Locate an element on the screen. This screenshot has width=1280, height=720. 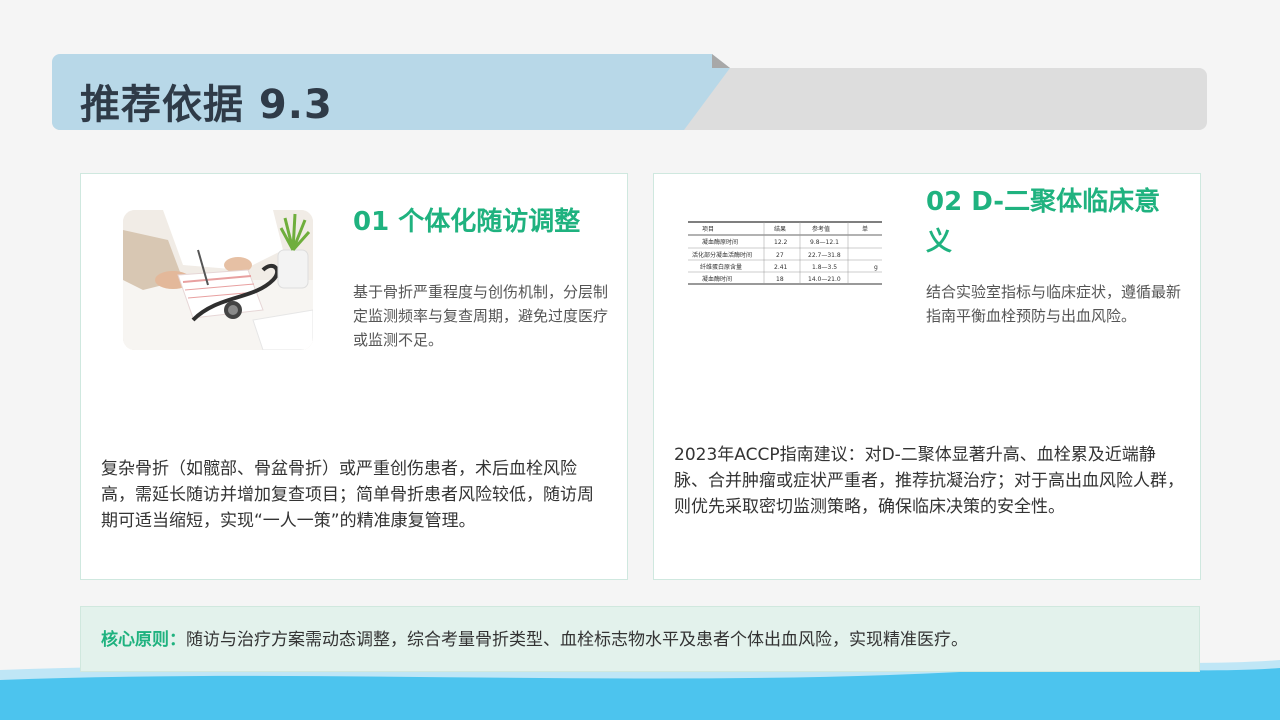
lab-table-cell: 凝血酶原时间 is located at coordinates (720, 242).